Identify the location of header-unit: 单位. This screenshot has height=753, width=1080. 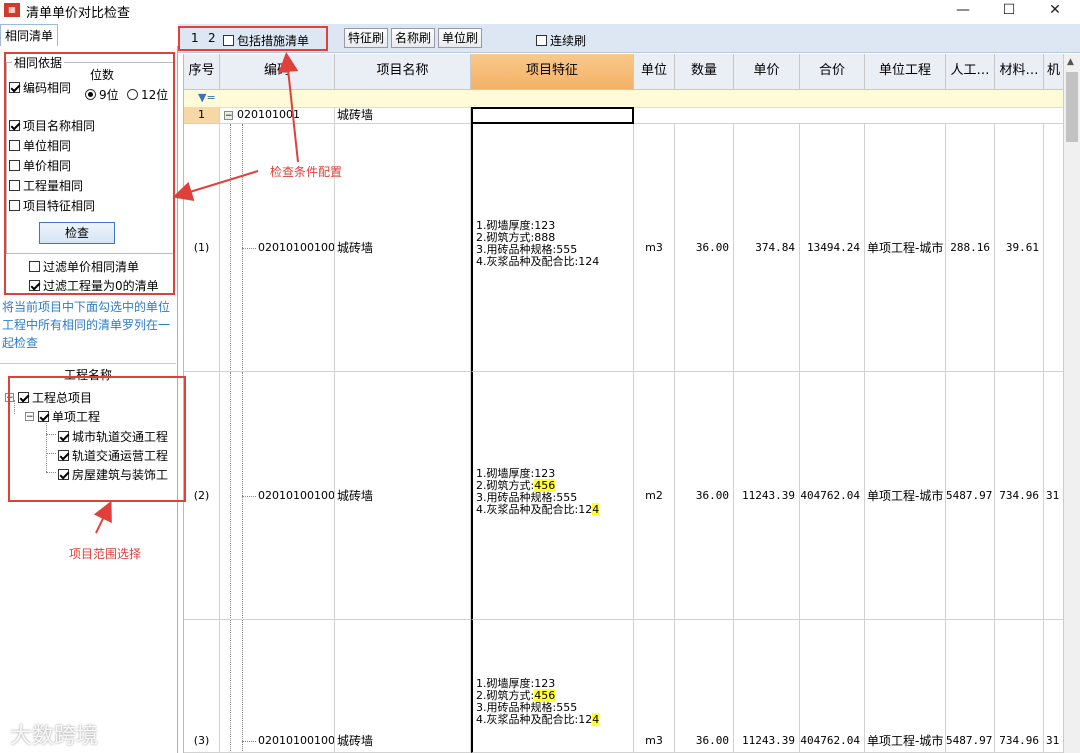
(654, 72).